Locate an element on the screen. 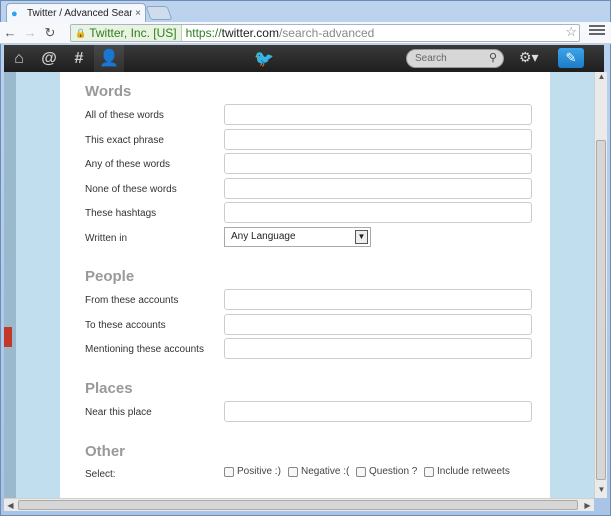  tab-close-icon: × is located at coordinates (138, 13).